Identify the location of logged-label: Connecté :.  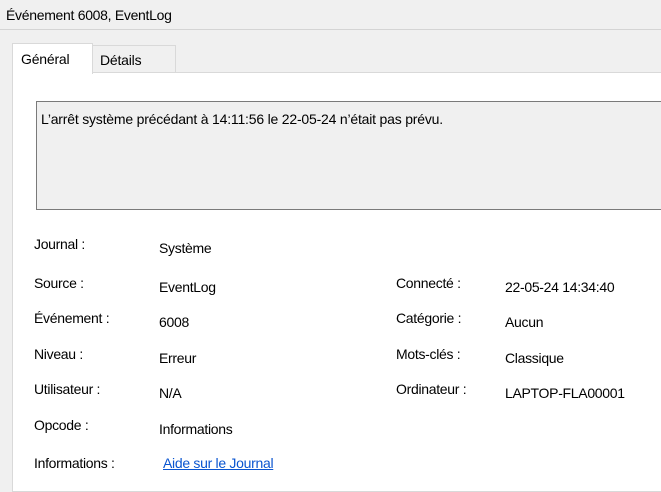
(428, 283).